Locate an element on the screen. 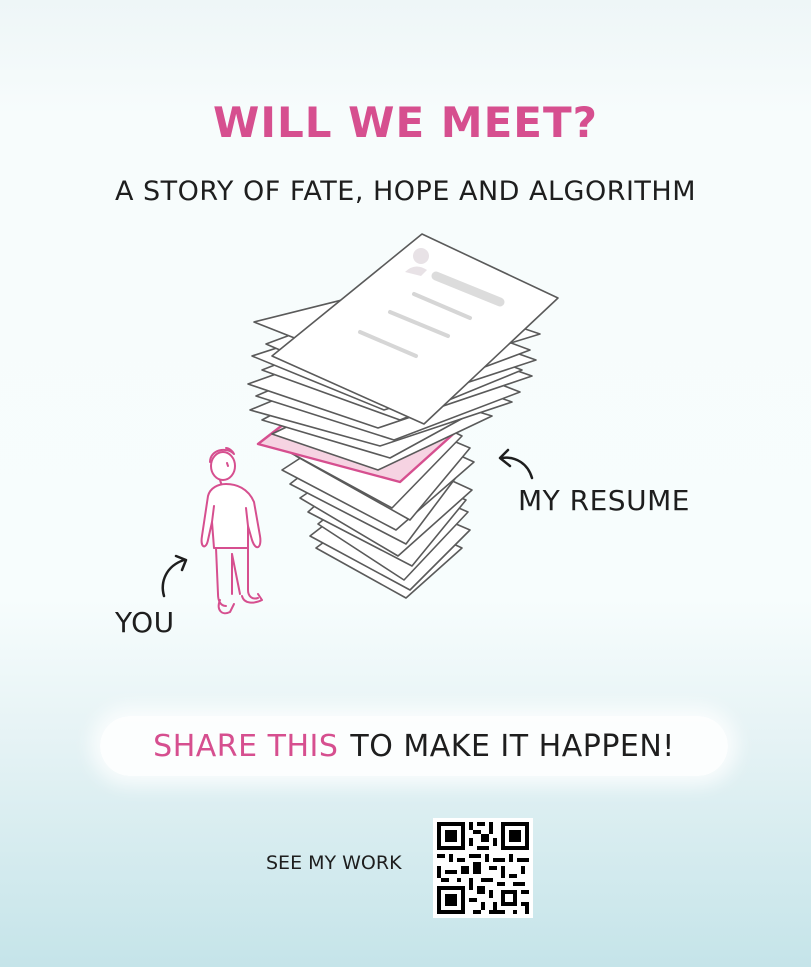 The height and width of the screenshot is (967, 811). person-illustration is located at coordinates (231, 531).